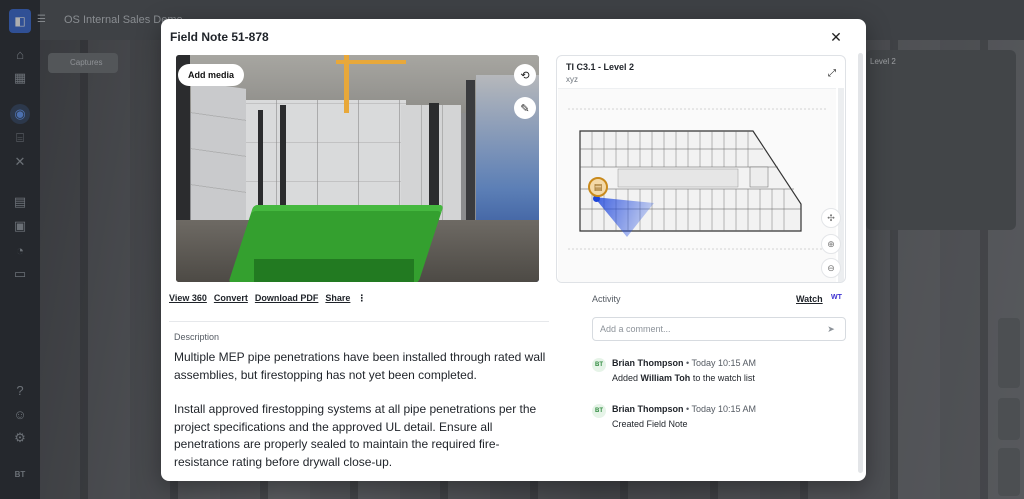 This screenshot has width=1024, height=499. Describe the element at coordinates (525, 108) in the screenshot. I see `markup-pen-icon: ✎` at that location.